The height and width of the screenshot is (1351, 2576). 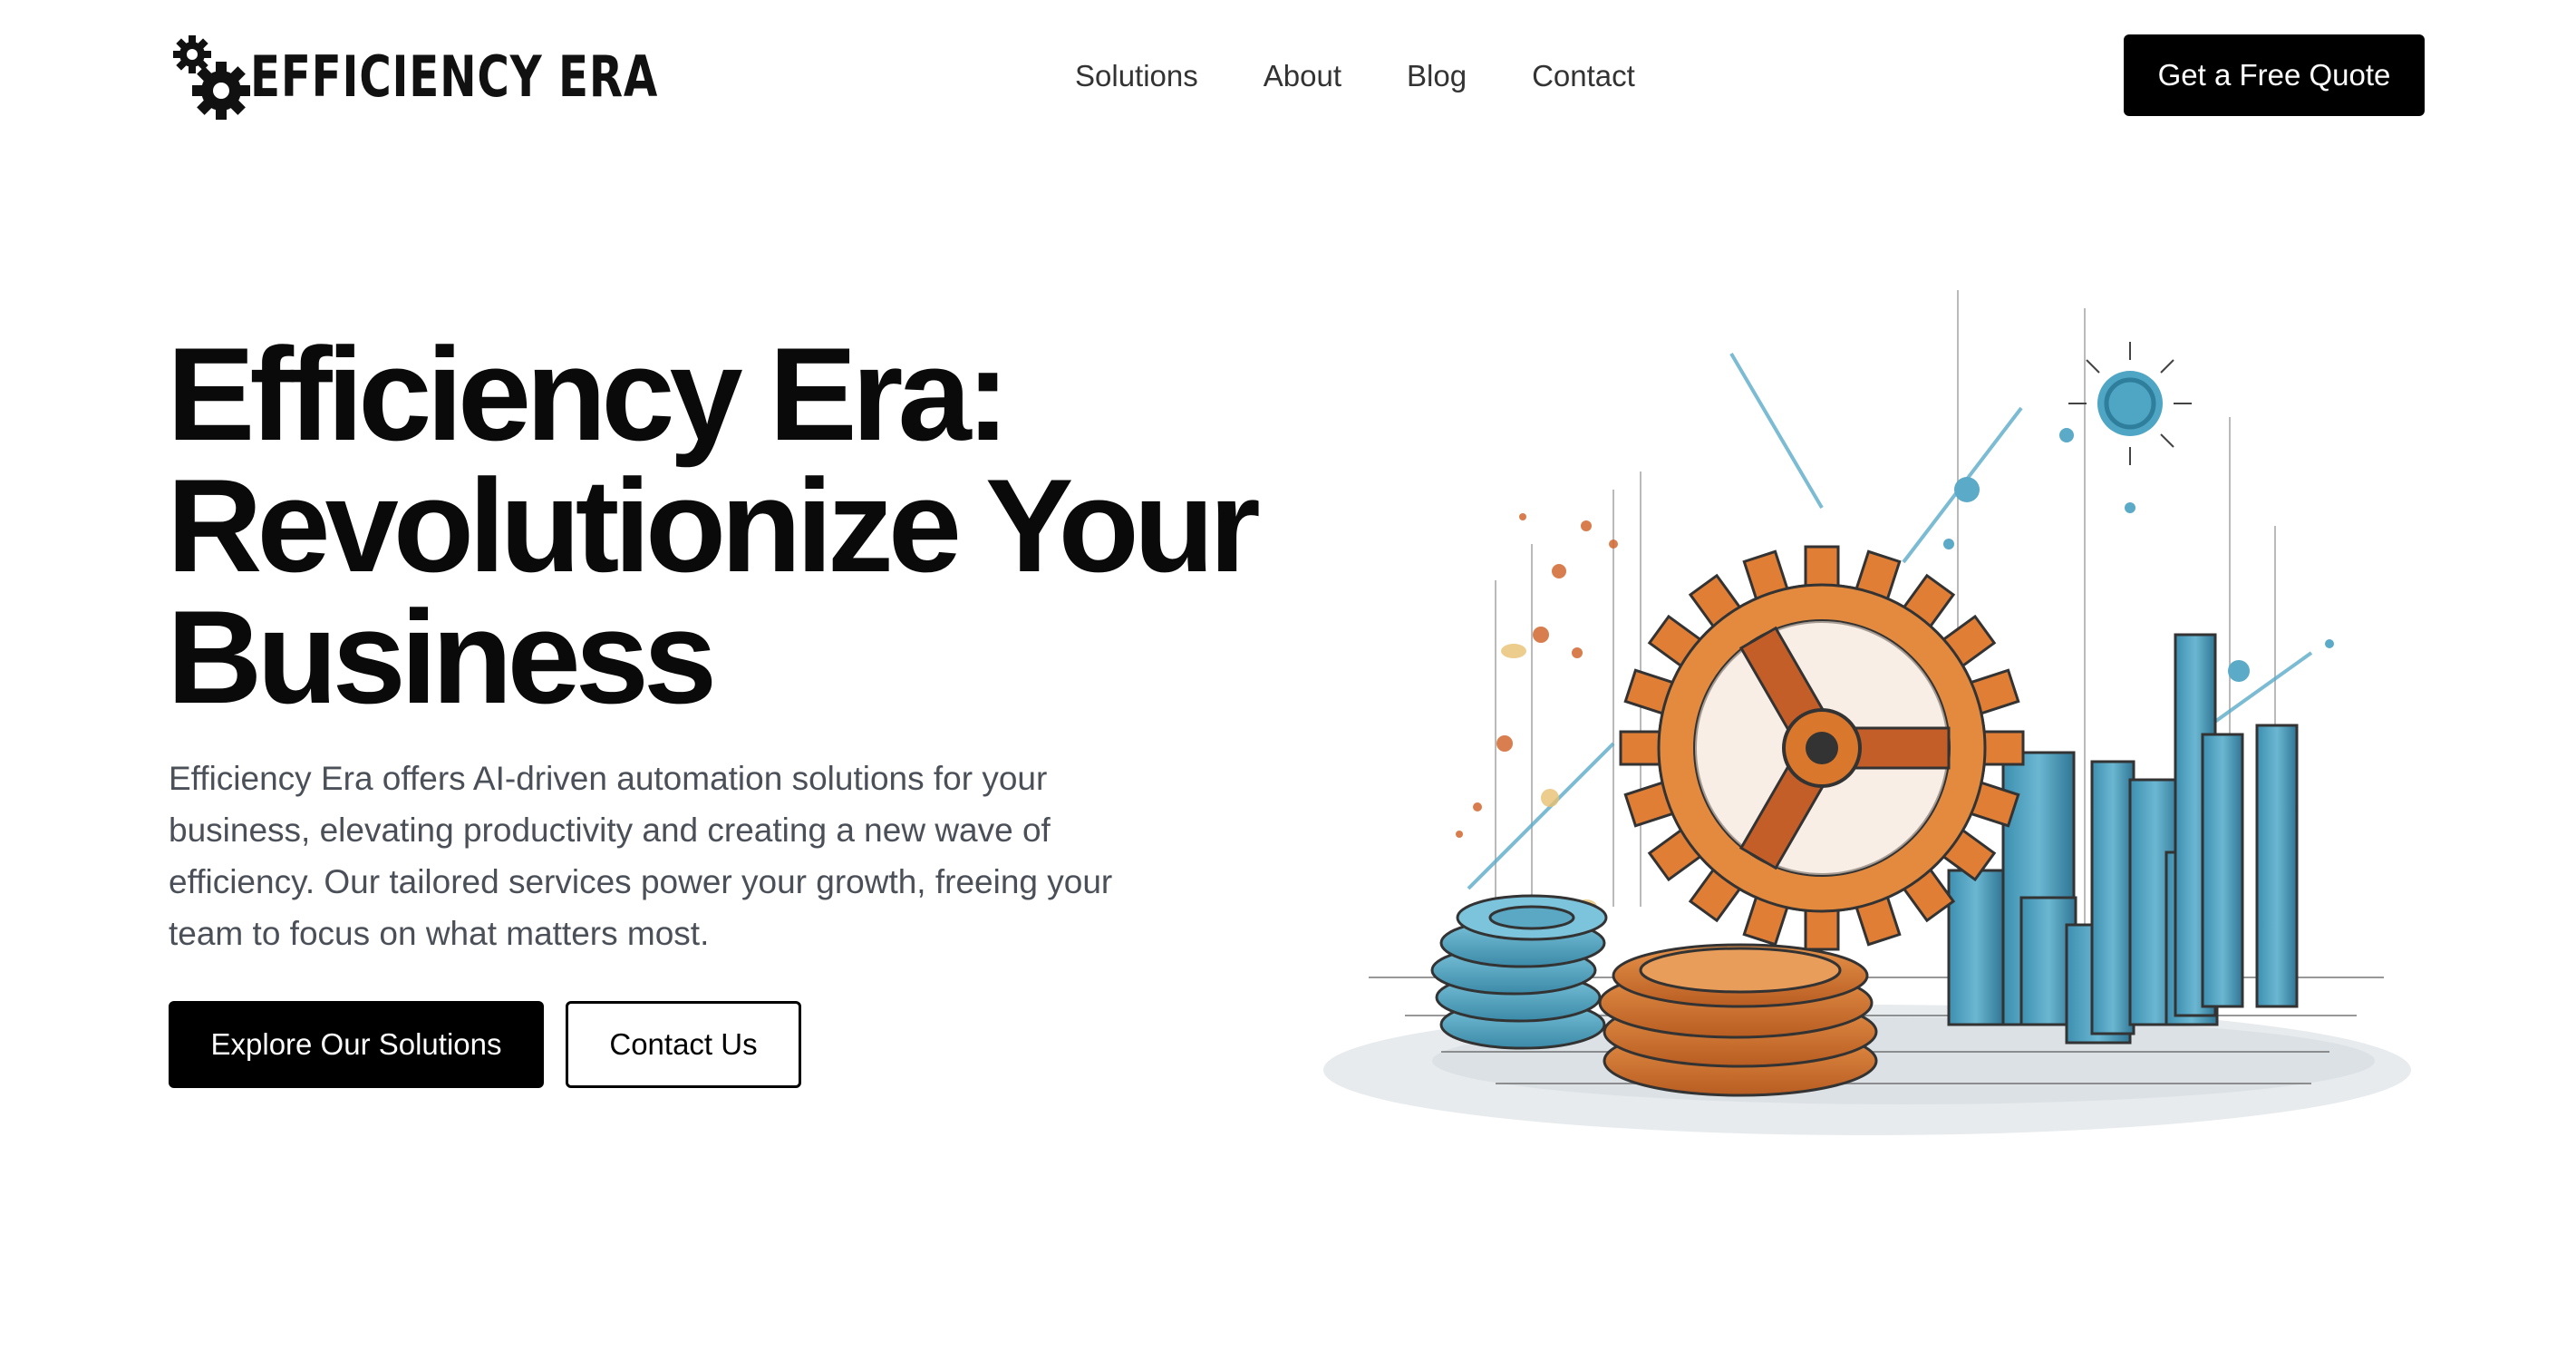 I want to click on main-nav: Solutions About Blog Contact, so click(x=1355, y=76).